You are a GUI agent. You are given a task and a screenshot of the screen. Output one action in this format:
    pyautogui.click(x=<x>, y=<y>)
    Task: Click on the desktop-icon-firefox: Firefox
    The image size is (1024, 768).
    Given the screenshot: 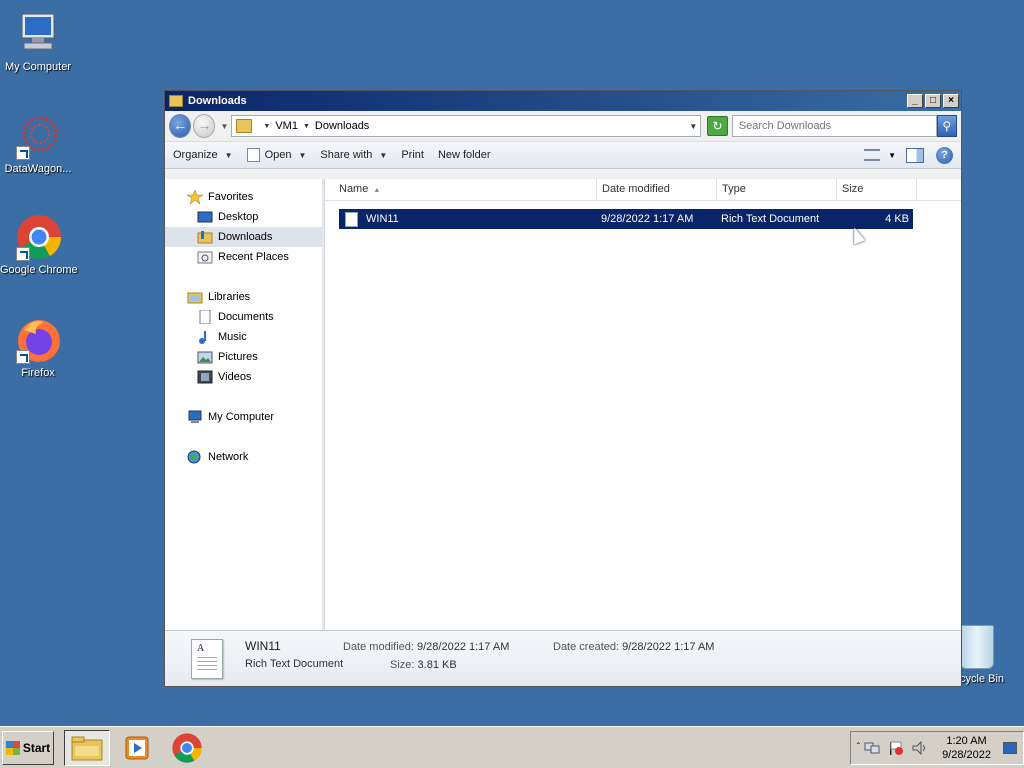 What is the action you would take?
    pyautogui.click(x=38, y=348)
    